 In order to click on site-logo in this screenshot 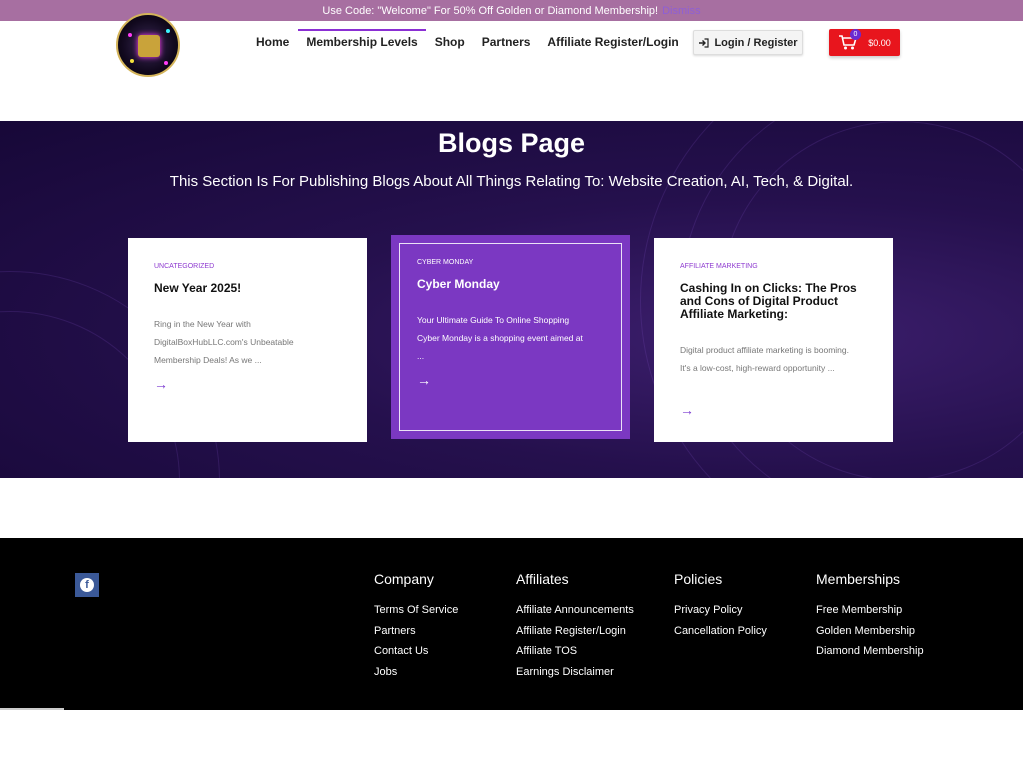, I will do `click(148, 45)`.